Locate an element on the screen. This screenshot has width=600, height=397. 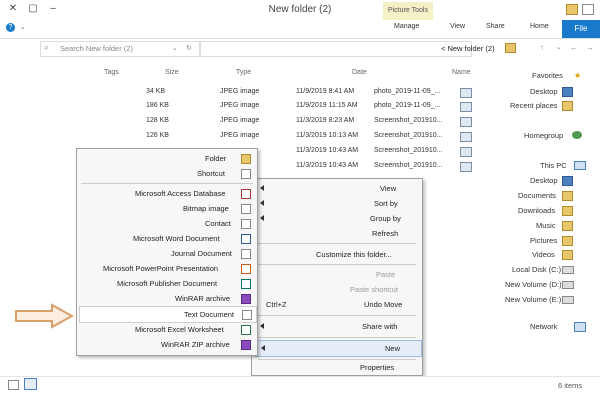
menu-item-properties: Properties is located at coordinates (337, 367).